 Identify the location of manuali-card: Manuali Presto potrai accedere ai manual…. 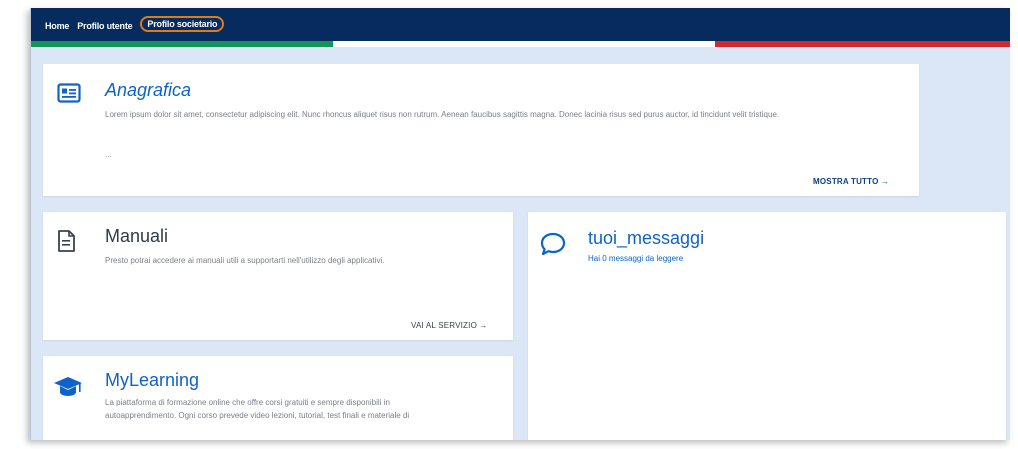
(278, 276).